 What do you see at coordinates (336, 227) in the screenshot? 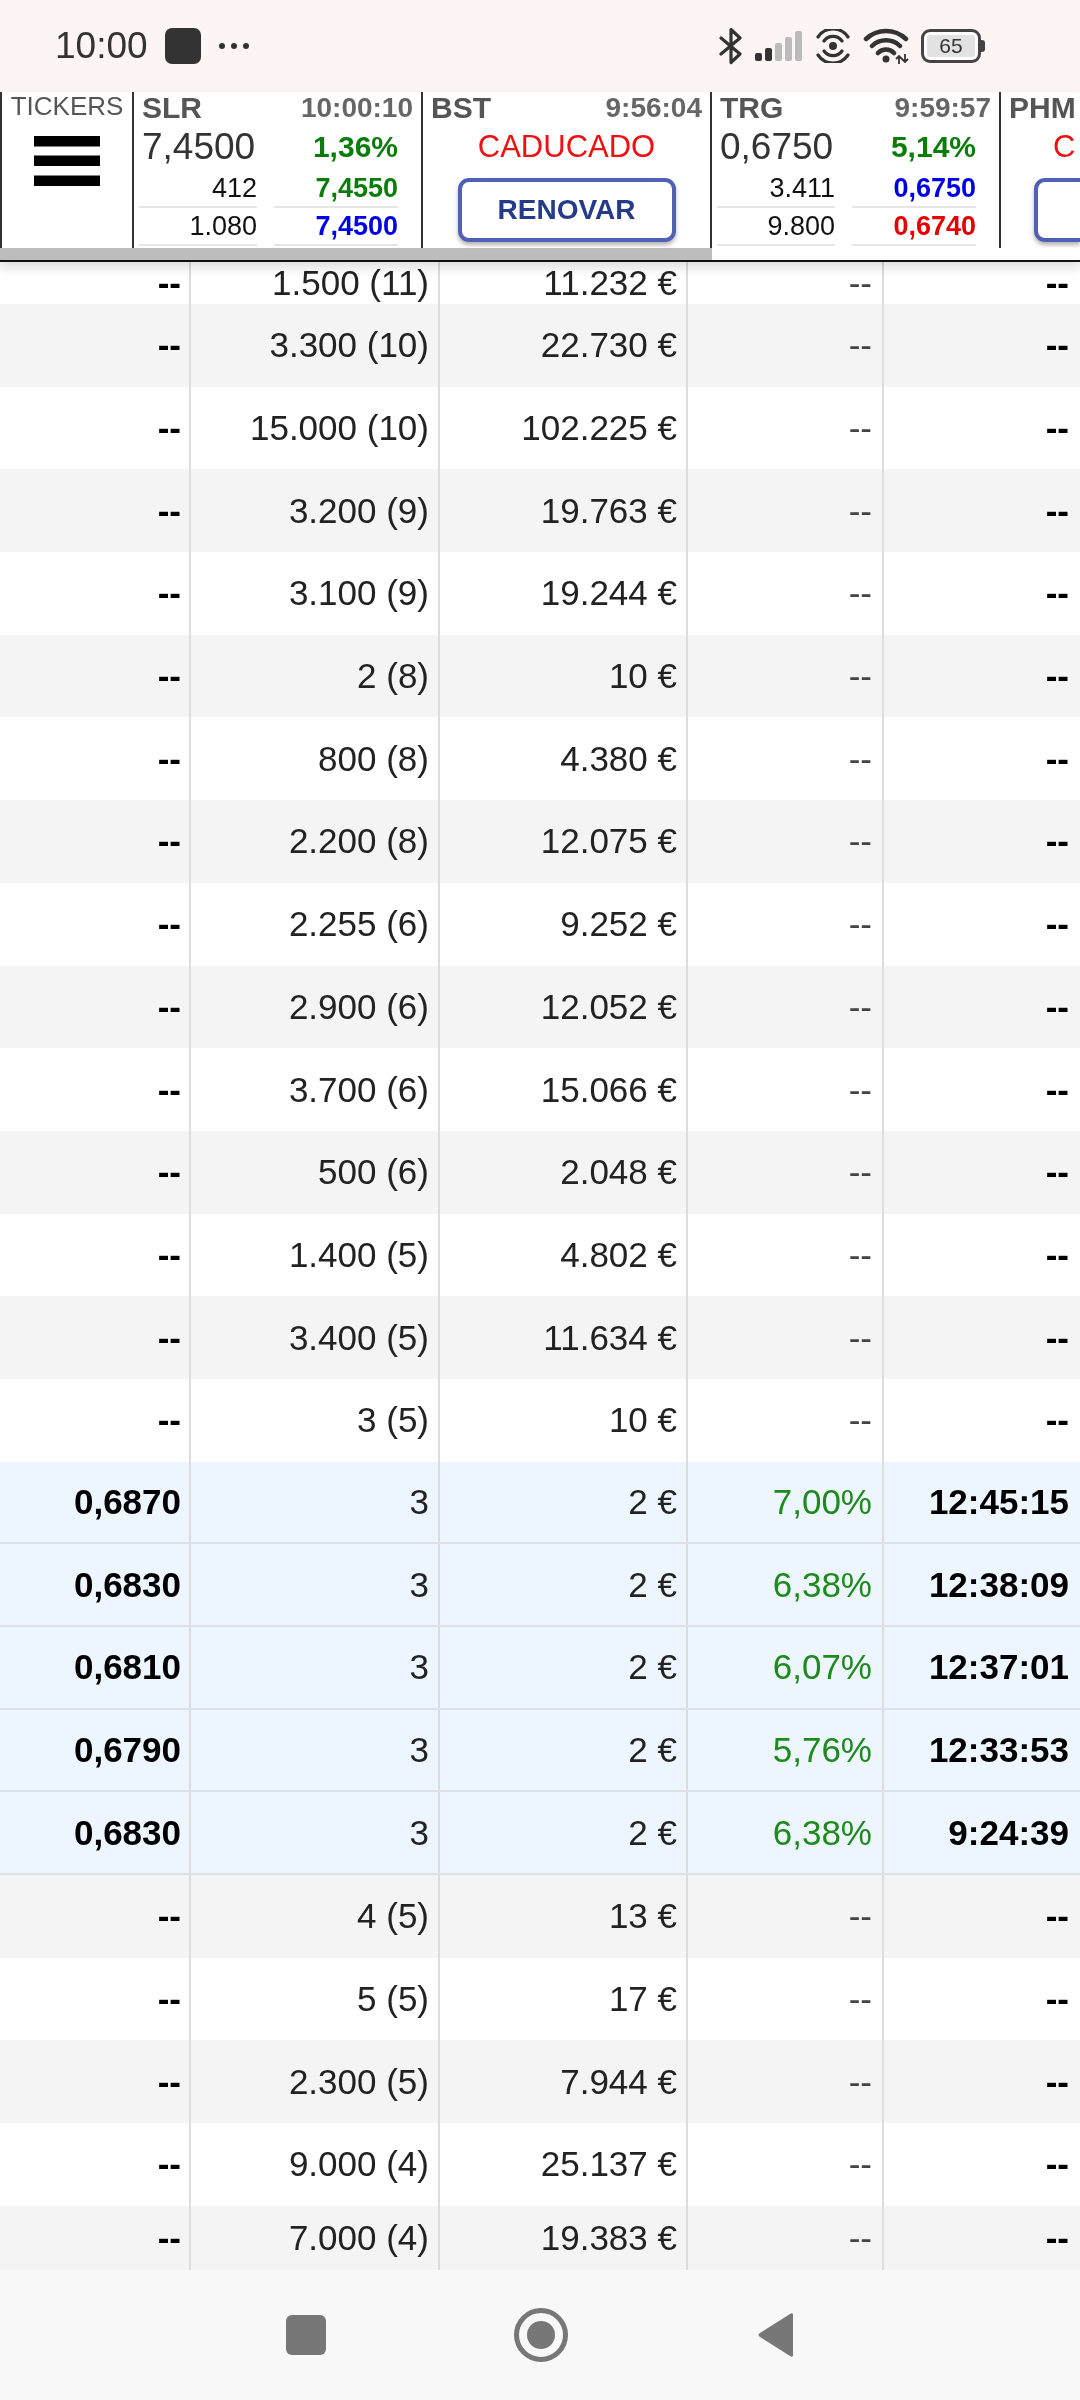
I see `quote-price: 7,4500` at bounding box center [336, 227].